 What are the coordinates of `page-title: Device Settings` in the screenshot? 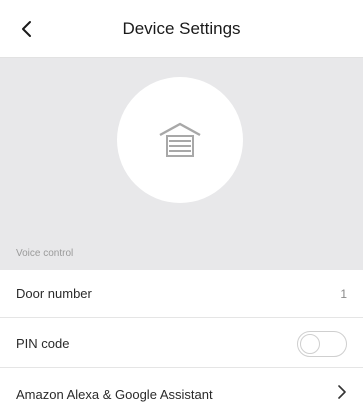 It's located at (181, 28).